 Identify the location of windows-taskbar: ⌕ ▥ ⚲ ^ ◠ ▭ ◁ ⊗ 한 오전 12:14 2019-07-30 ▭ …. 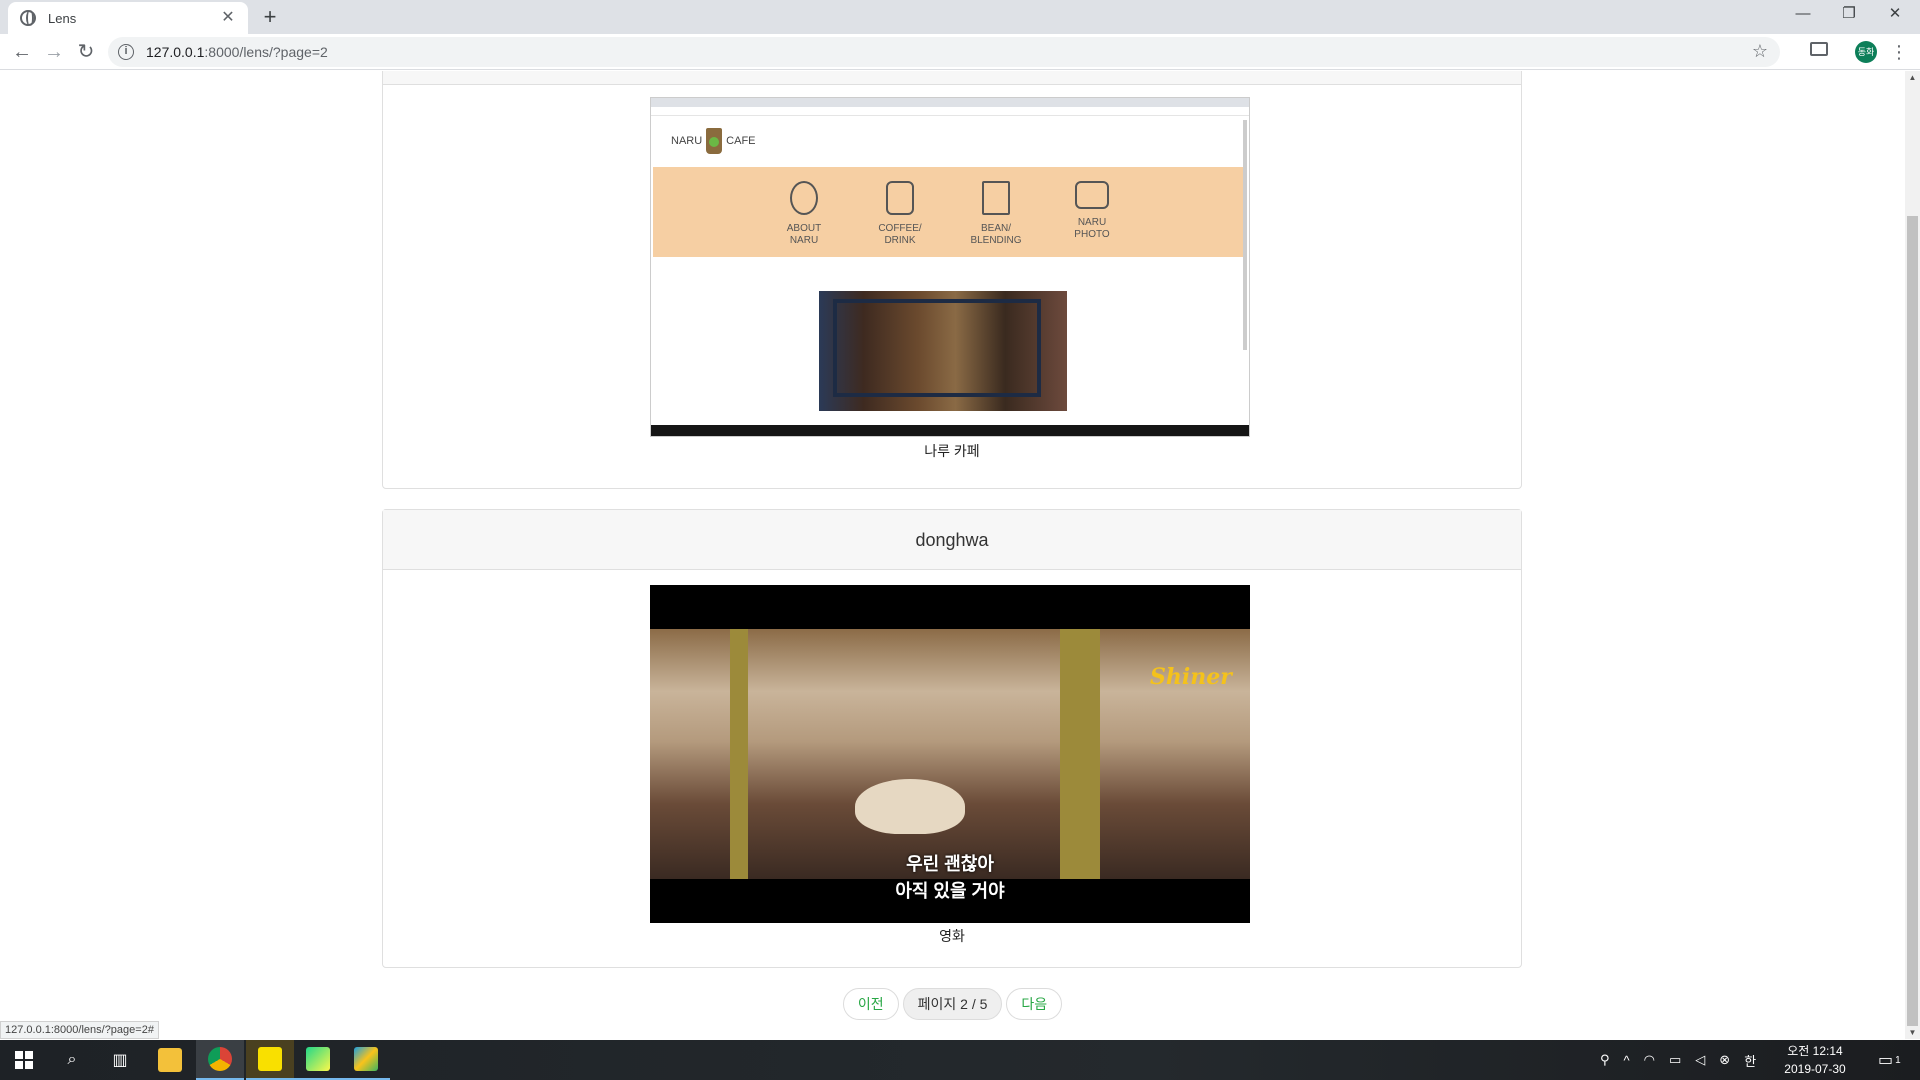
(960, 1060).